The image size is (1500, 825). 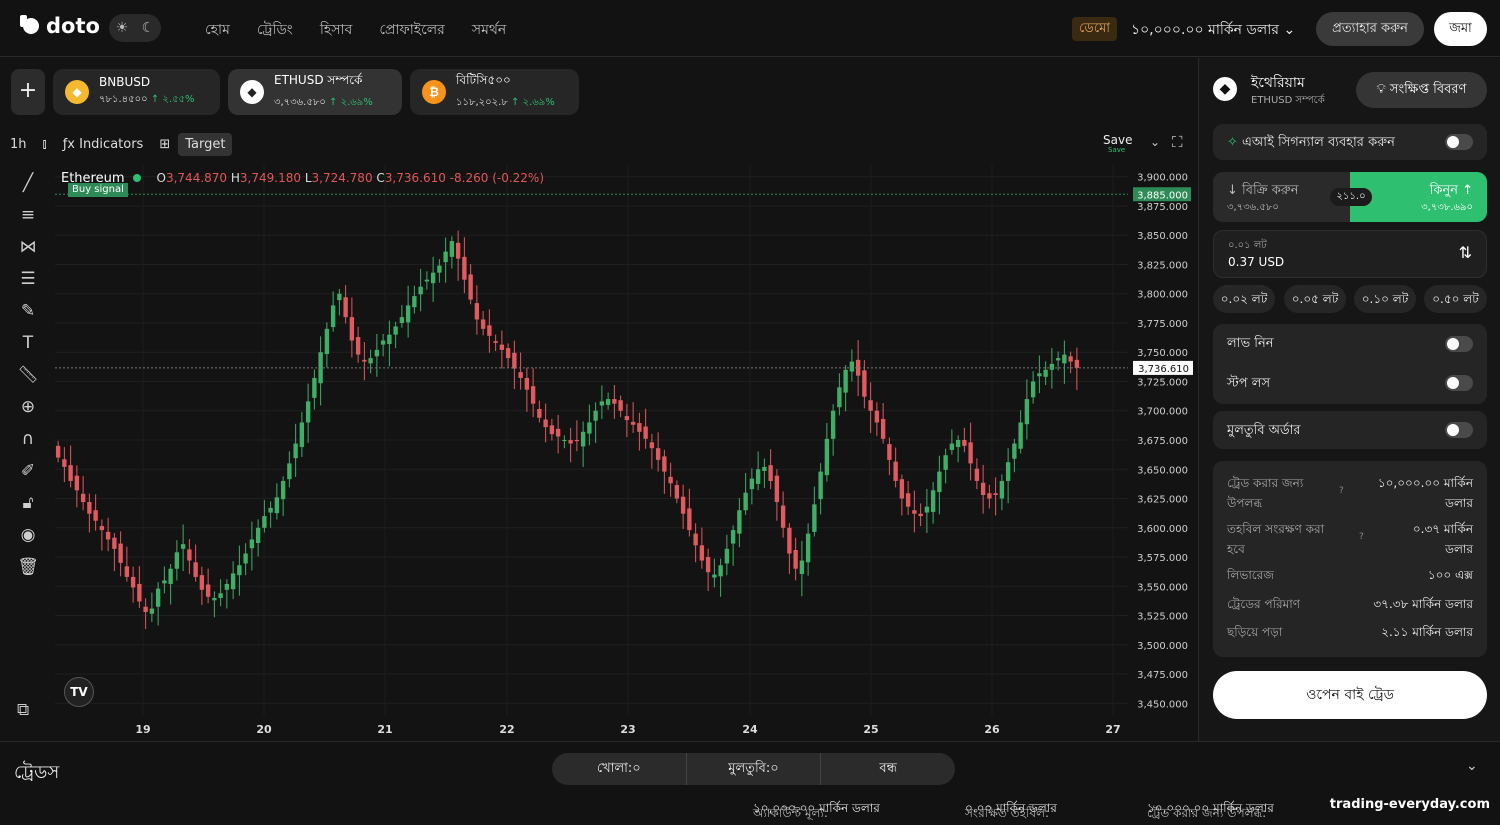 I want to click on lock-icon: 🔓︎, so click(x=28, y=503).